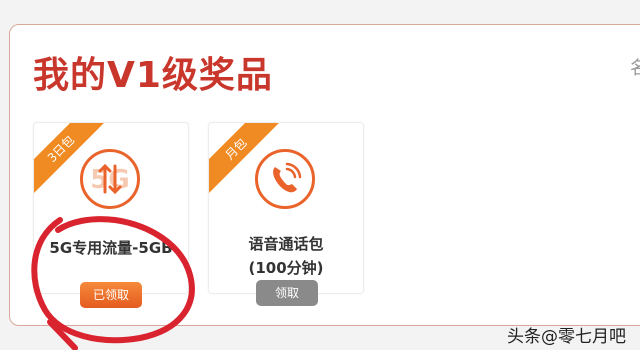 The width and height of the screenshot is (640, 350). I want to click on card-label-voice-2: (100分钟), so click(286, 268).